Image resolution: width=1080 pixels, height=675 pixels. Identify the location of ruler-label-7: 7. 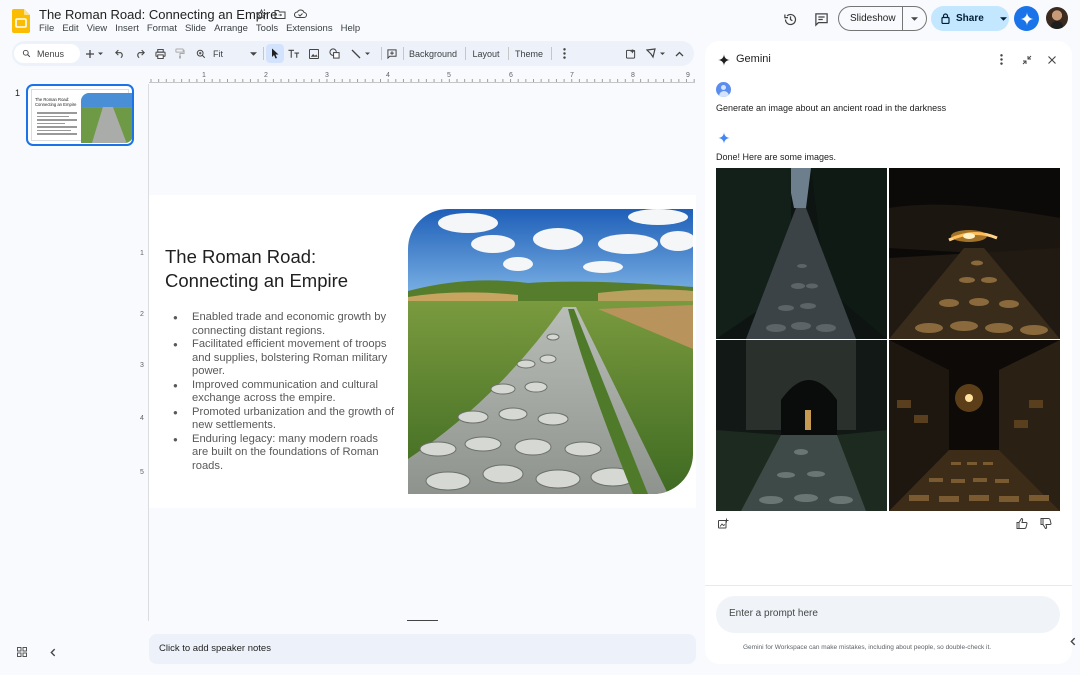
(572, 75).